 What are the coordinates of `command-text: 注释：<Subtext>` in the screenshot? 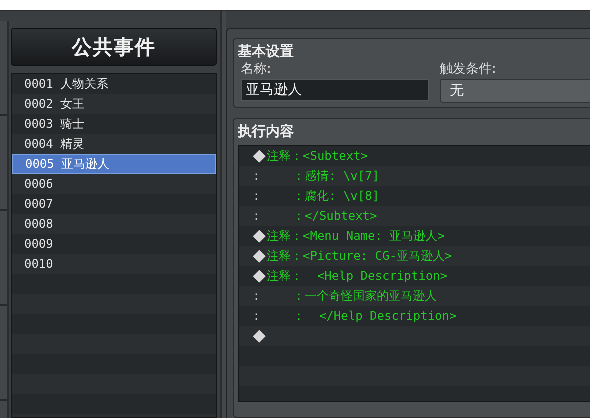 It's located at (317, 156).